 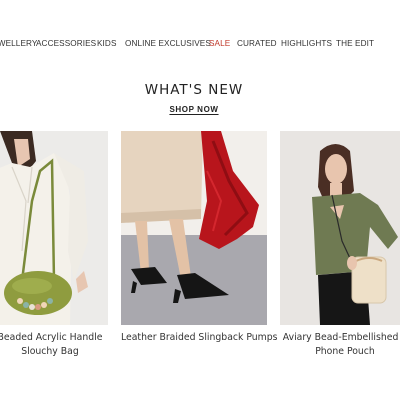 I want to click on shop-now-link: SHOP NOW, so click(x=194, y=109).